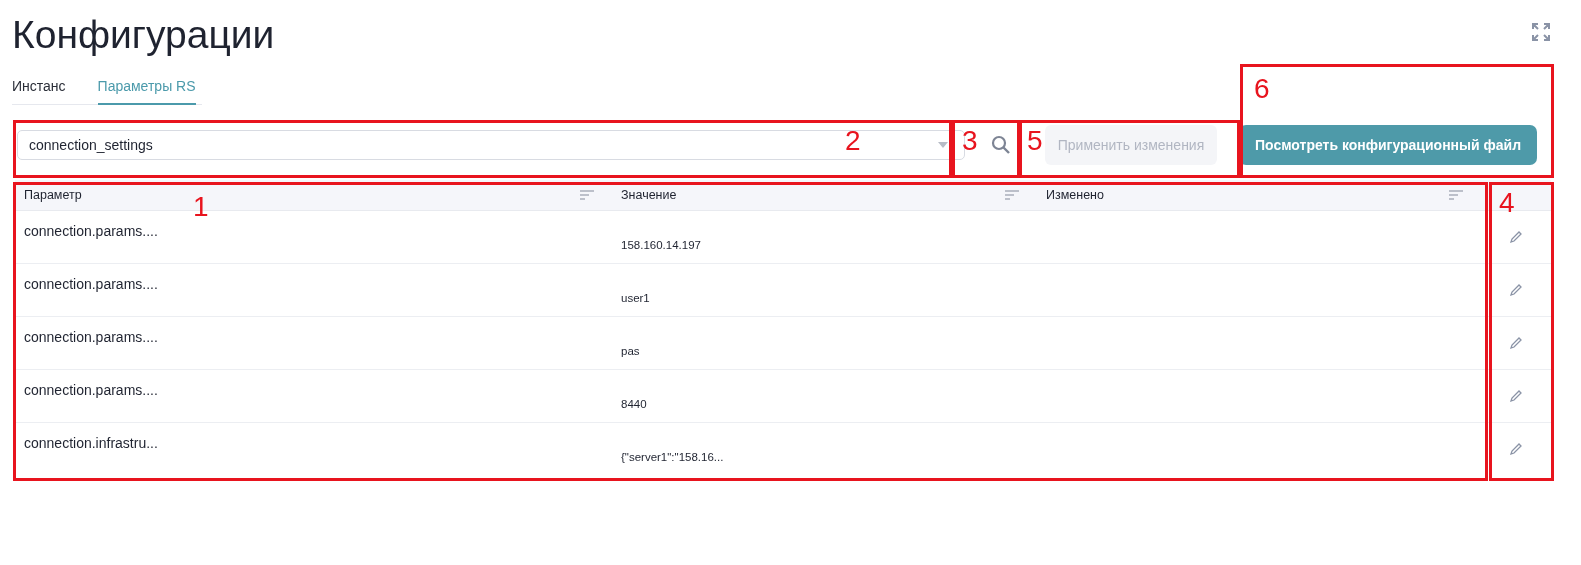  What do you see at coordinates (1541, 32) in the screenshot?
I see `fullscreen-icon` at bounding box center [1541, 32].